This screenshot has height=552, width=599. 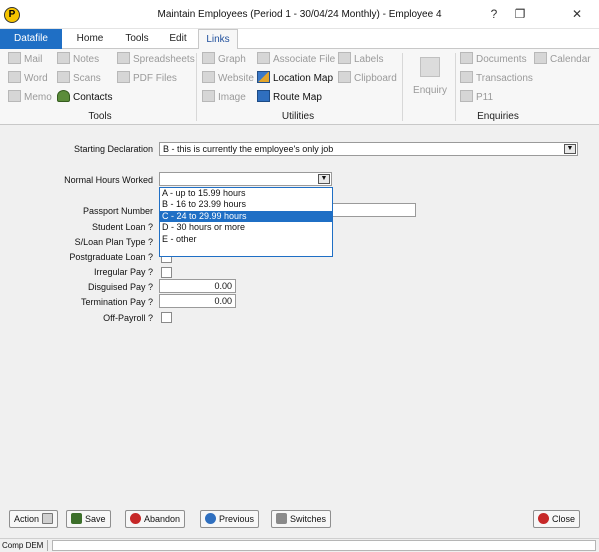 I want to click on ribbon-labels-label: Labels, so click(x=369, y=59).